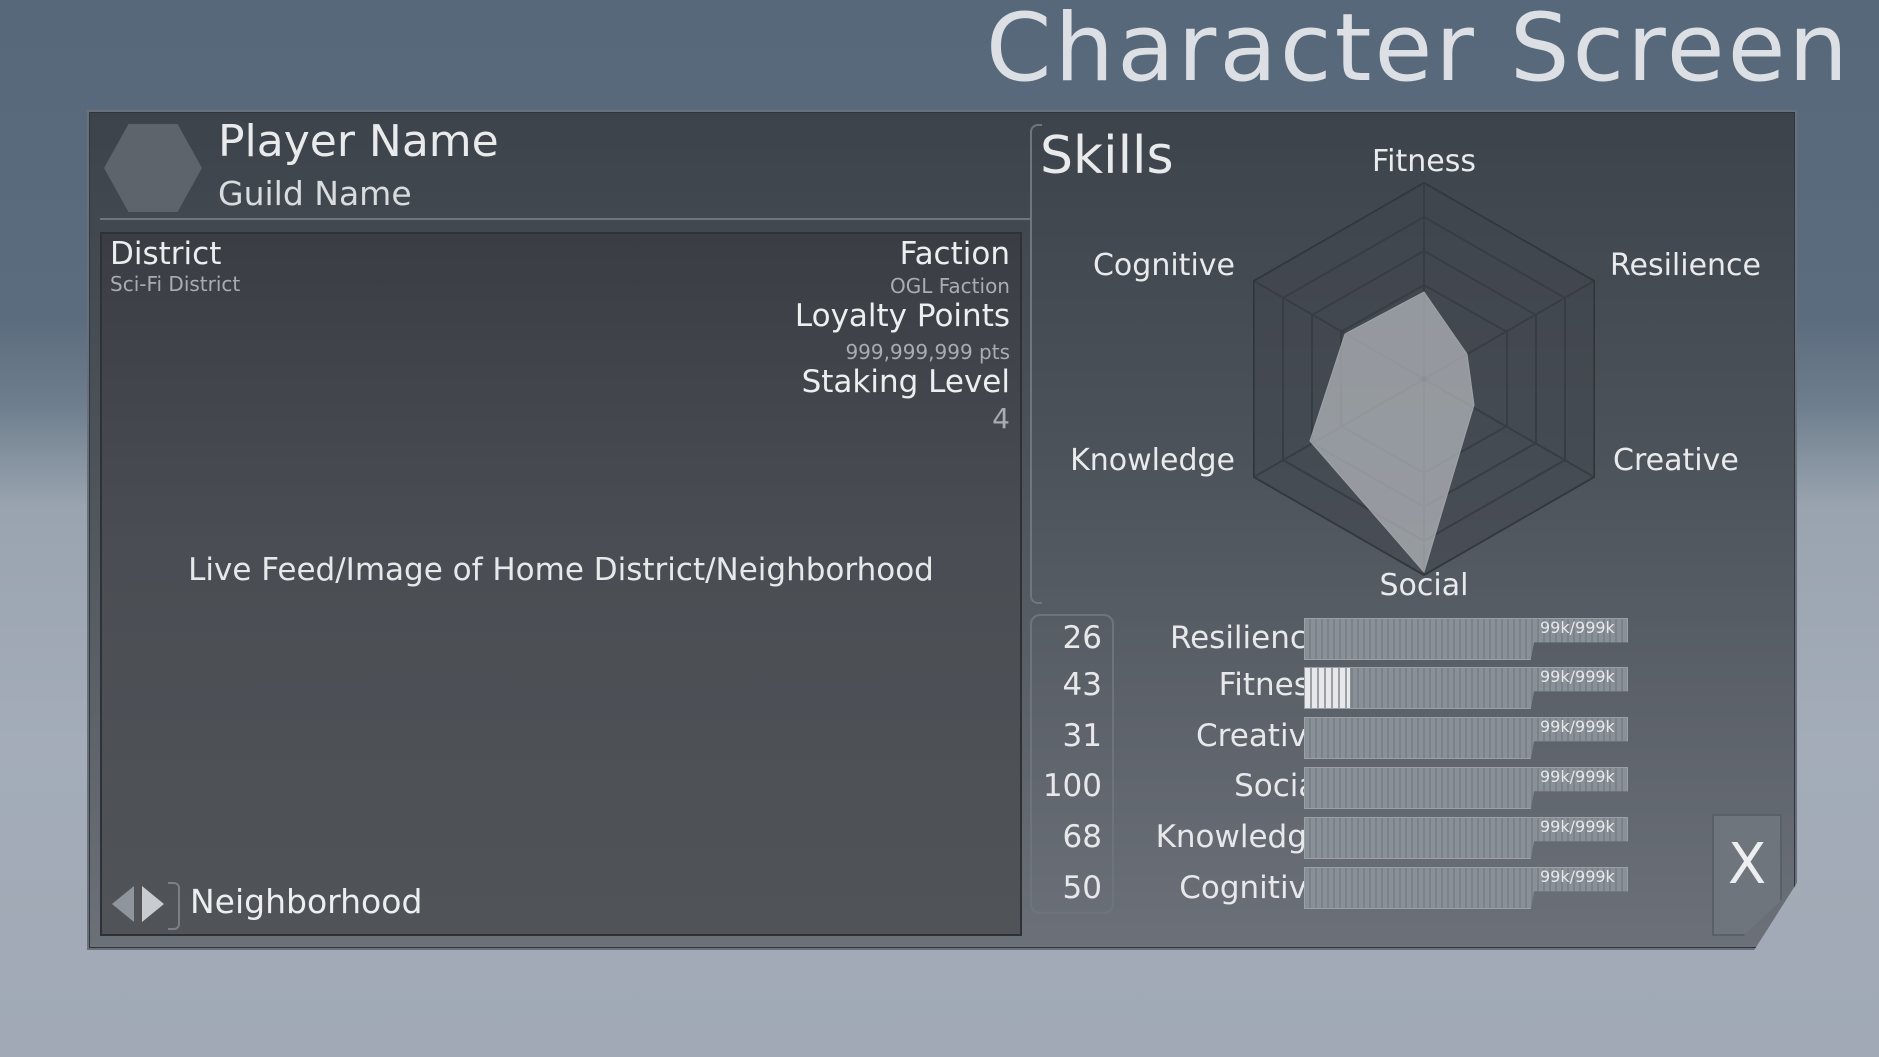 The image size is (1879, 1057). Describe the element at coordinates (905, 382) in the screenshot. I see `staking-level-label: Staking Level` at that location.